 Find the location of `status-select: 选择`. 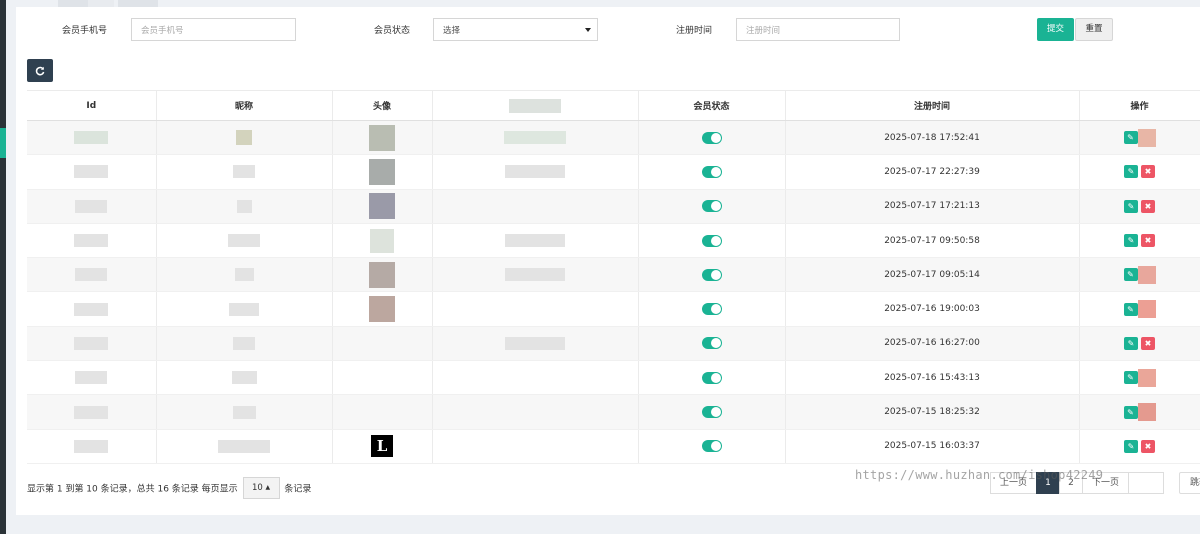

status-select: 选择 is located at coordinates (515, 29).